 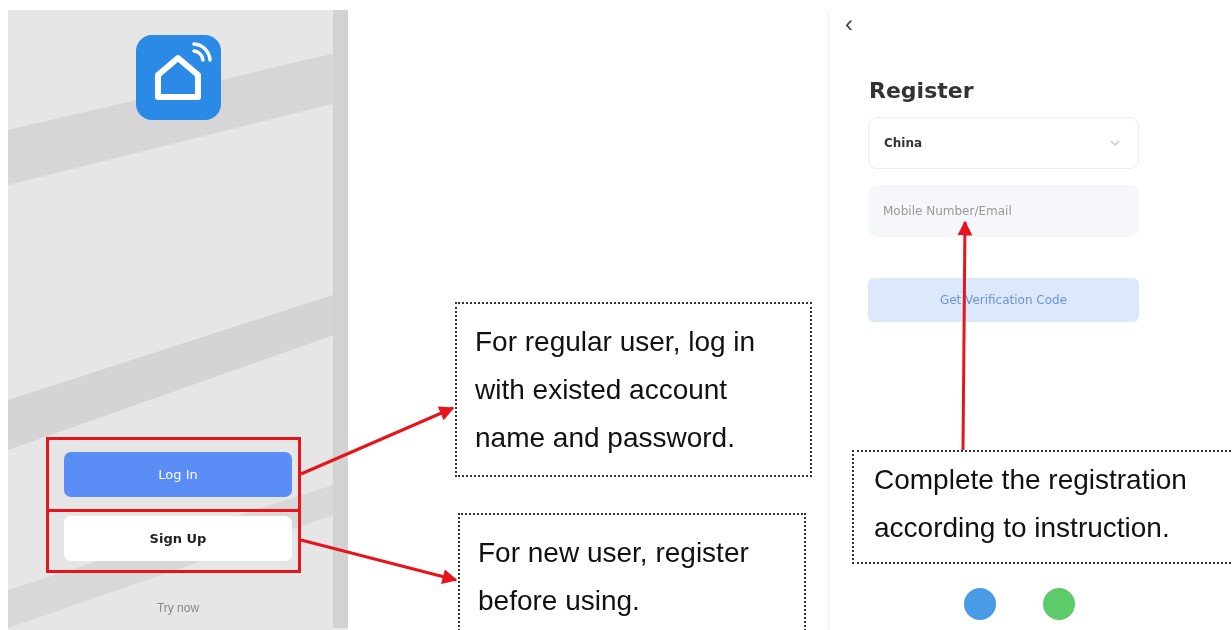 What do you see at coordinates (632, 571) in the screenshot?
I see `callout-text: For new user, register before using.` at bounding box center [632, 571].